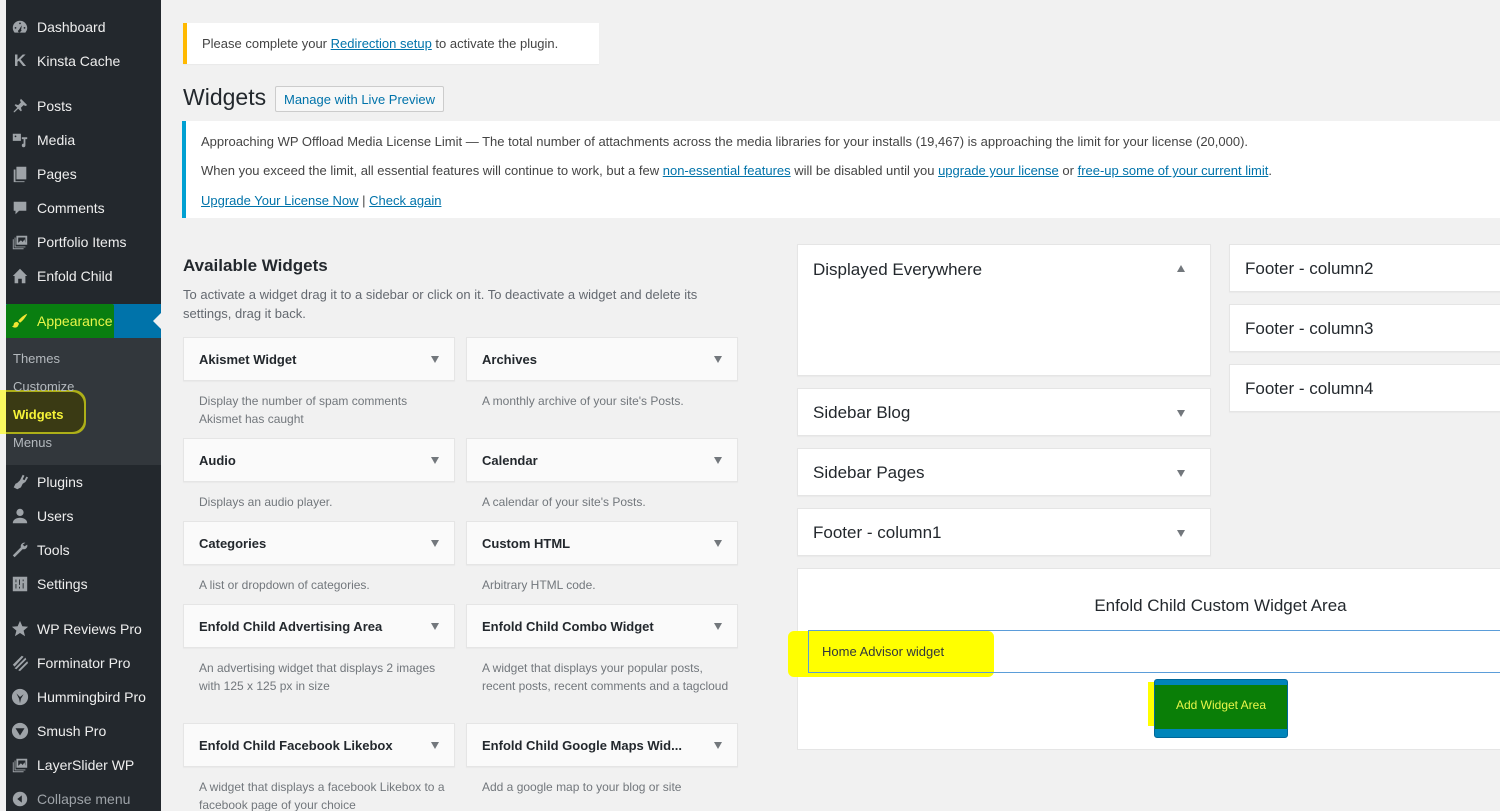  I want to click on widget-custom-html: Custom HTML, so click(602, 543).